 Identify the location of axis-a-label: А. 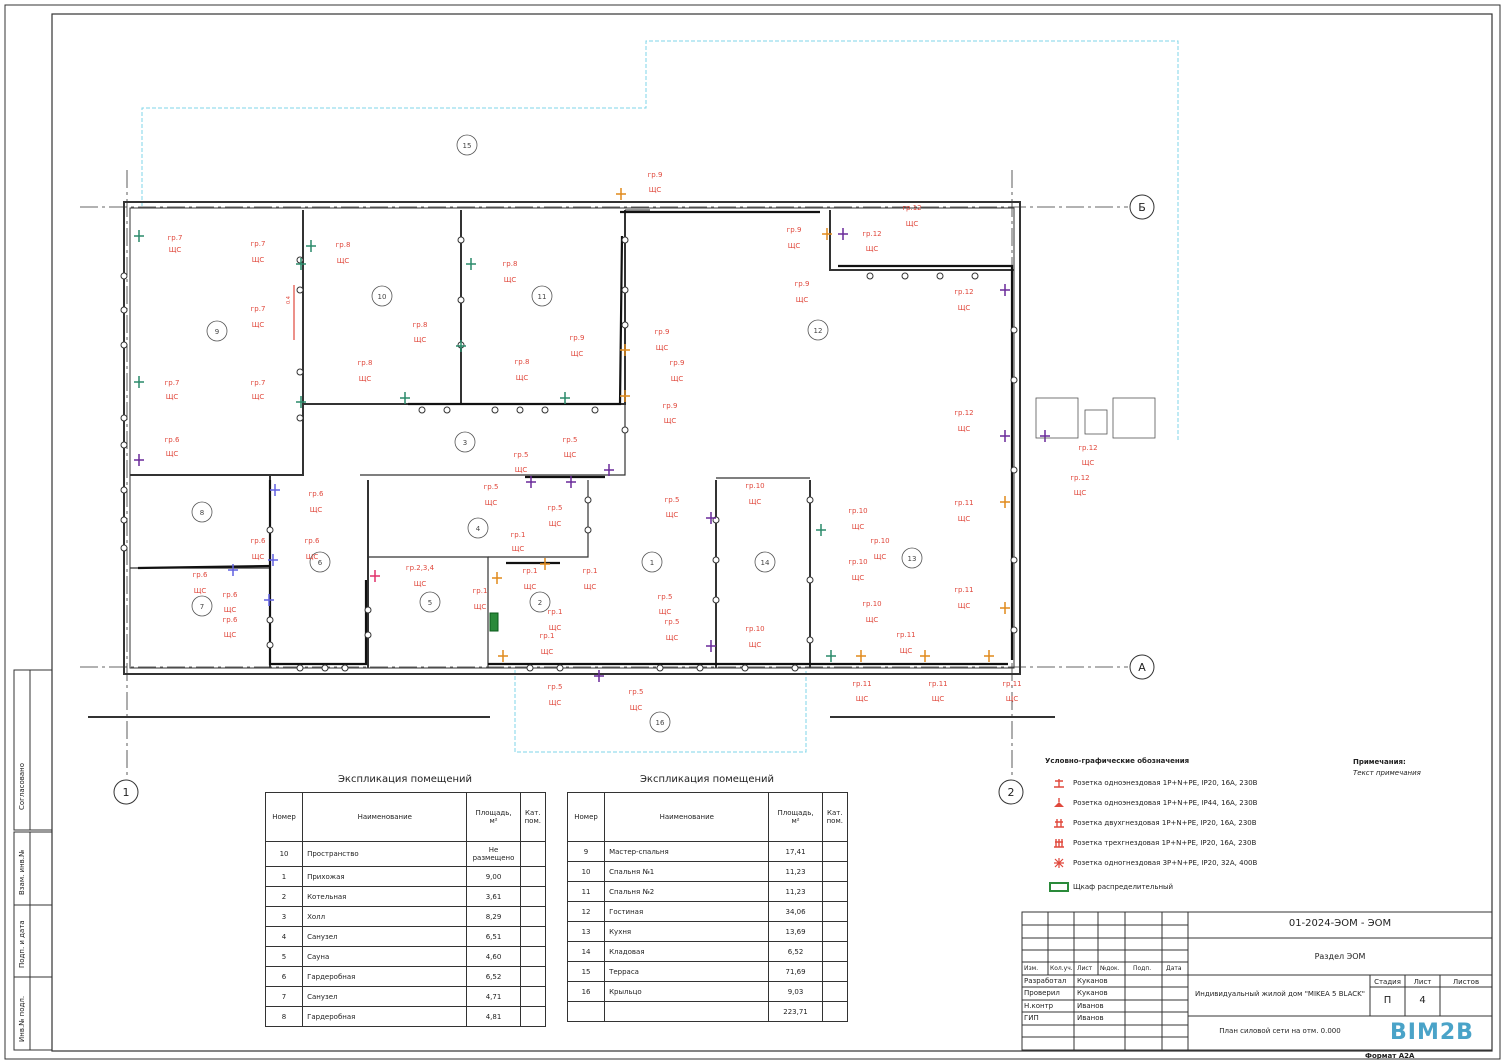
(1142, 667).